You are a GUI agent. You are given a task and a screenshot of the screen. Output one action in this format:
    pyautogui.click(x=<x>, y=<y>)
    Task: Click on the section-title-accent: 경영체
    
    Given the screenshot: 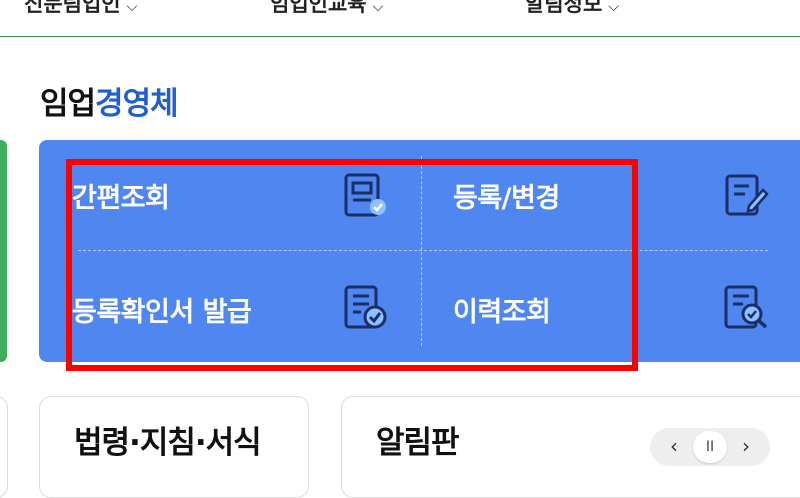 What is the action you would take?
    pyautogui.click(x=137, y=104)
    